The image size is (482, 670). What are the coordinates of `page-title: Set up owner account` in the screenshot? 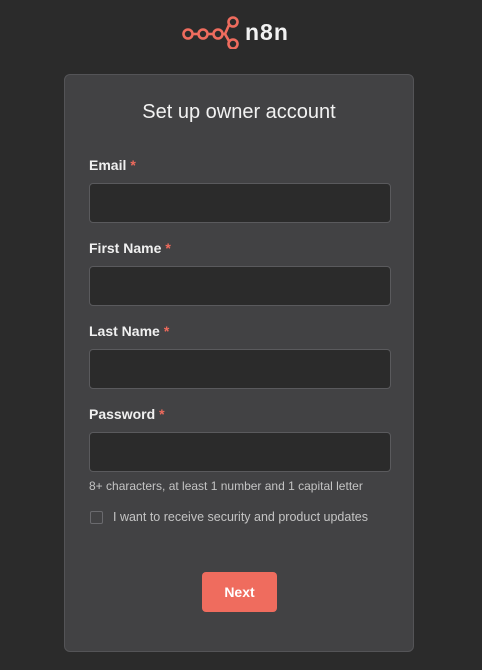 It's located at (239, 112).